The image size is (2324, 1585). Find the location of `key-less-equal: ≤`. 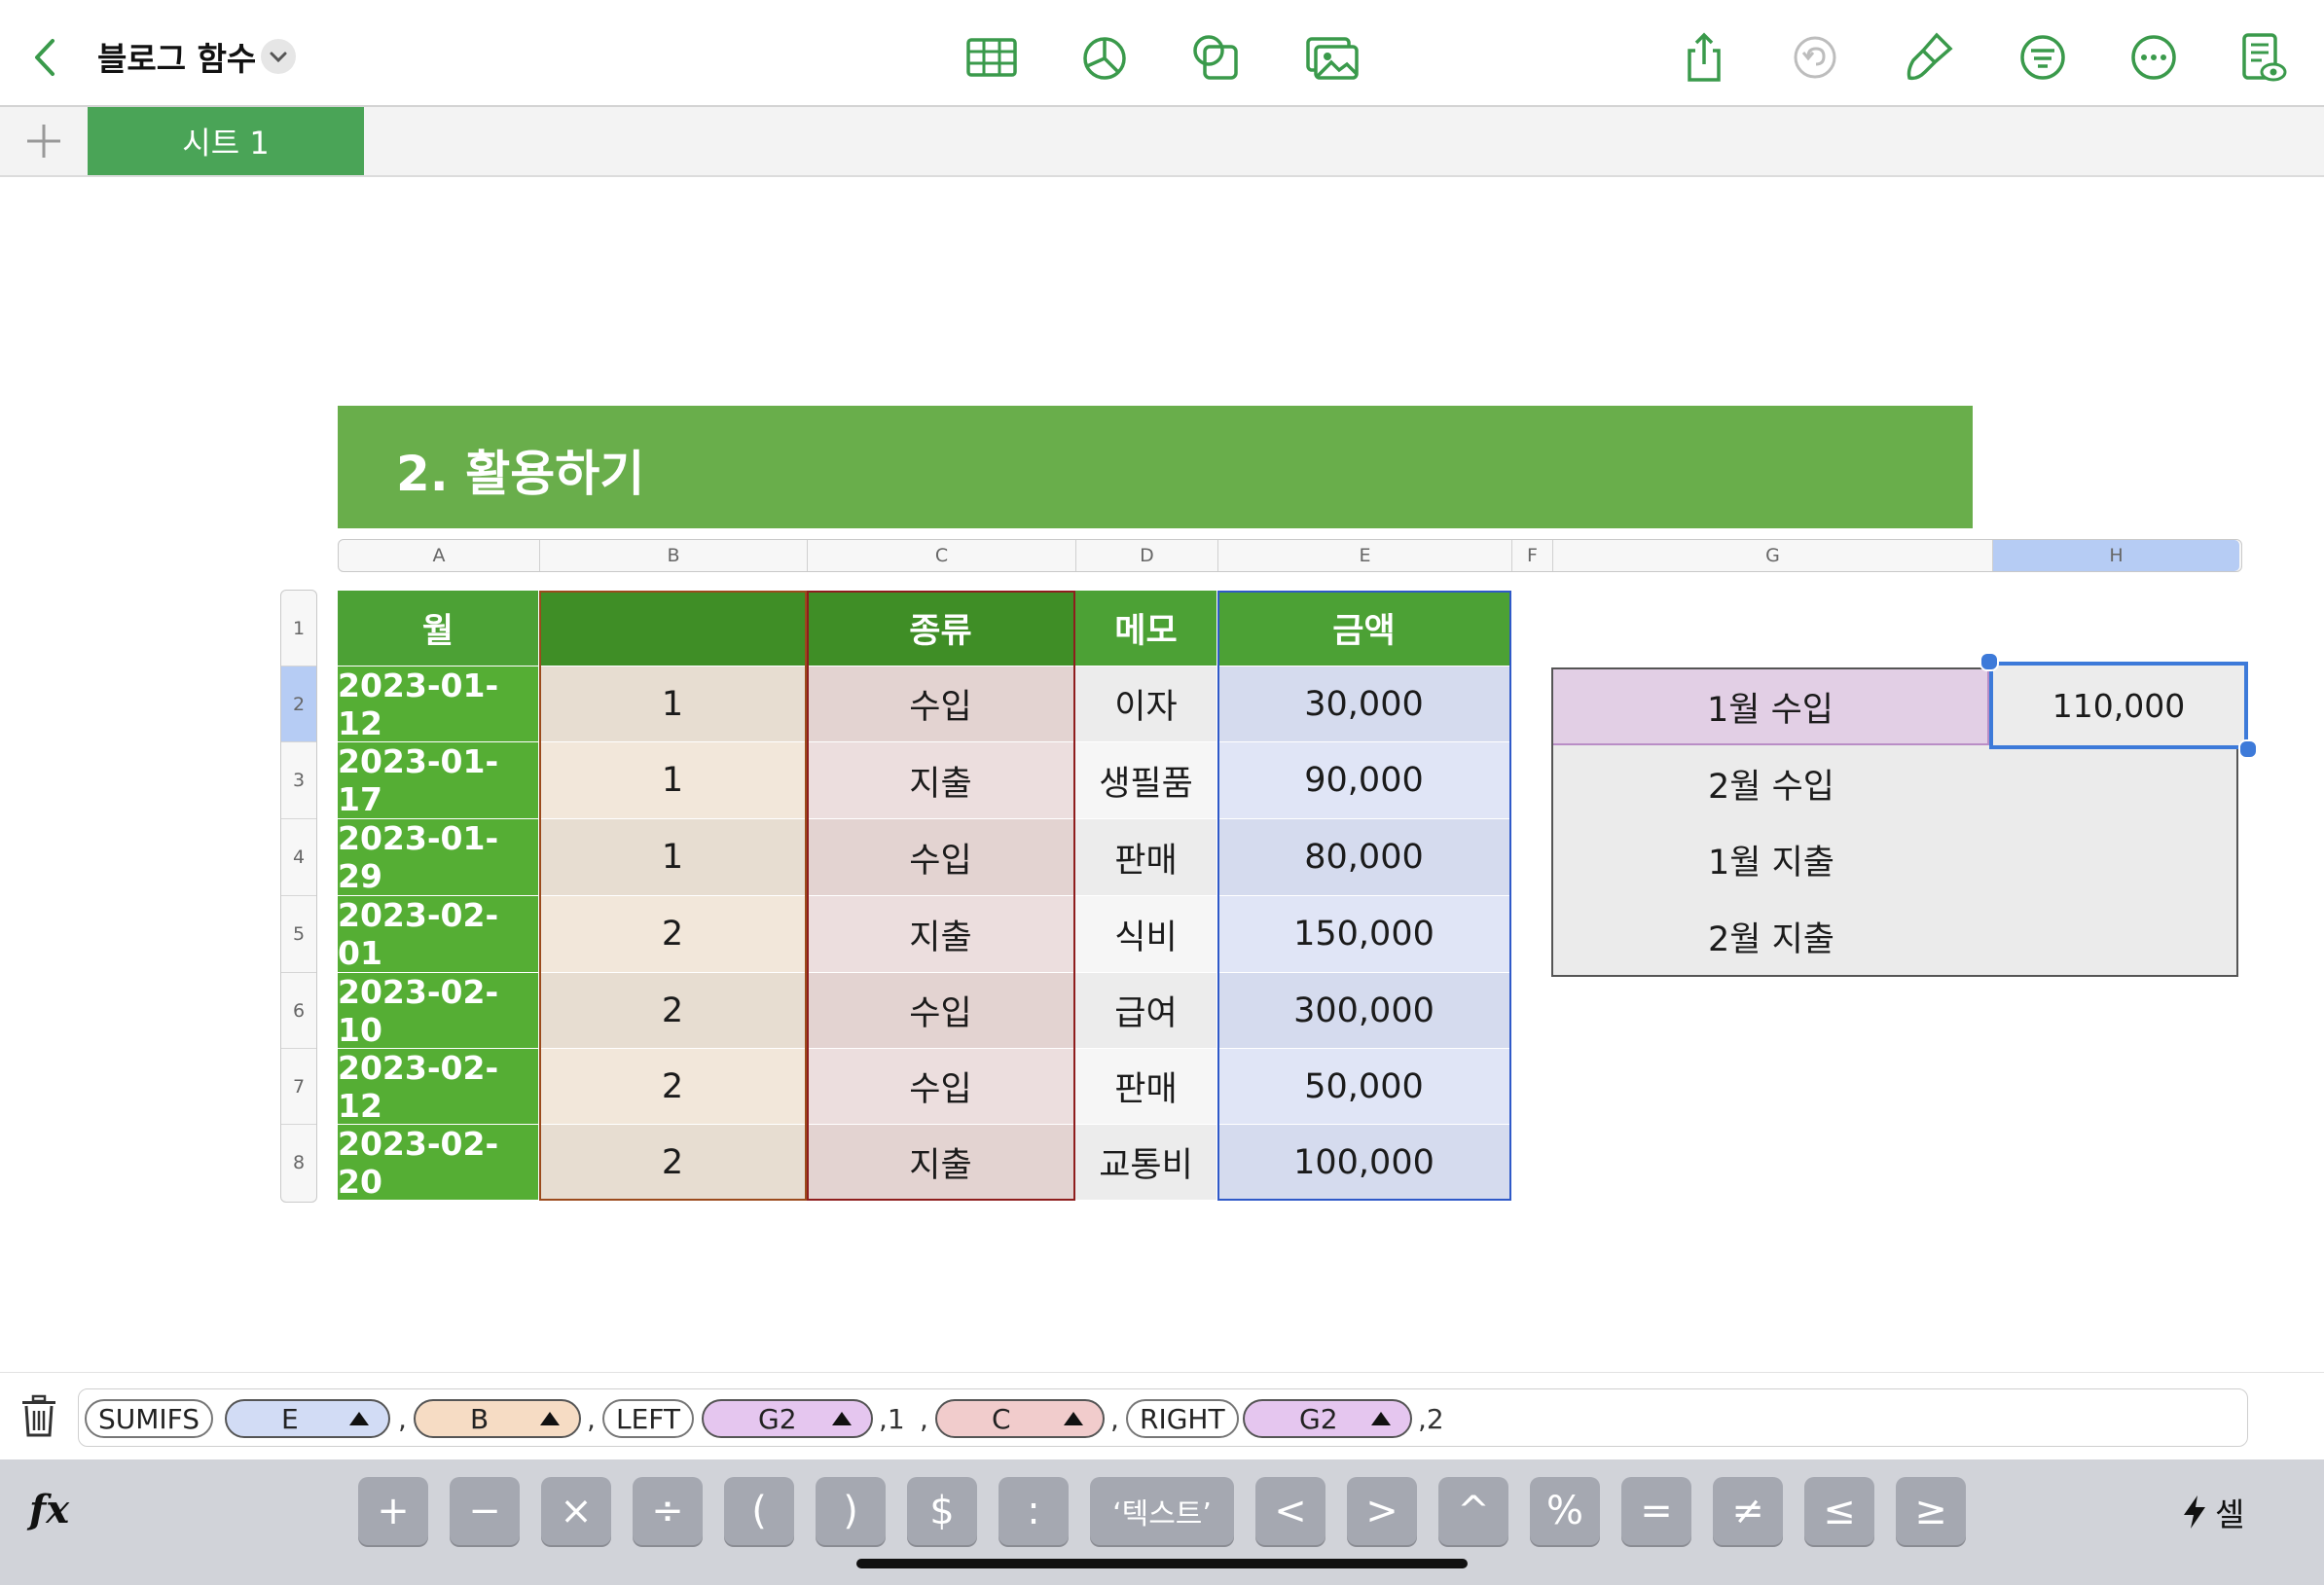

key-less-equal: ≤ is located at coordinates (1839, 1511).